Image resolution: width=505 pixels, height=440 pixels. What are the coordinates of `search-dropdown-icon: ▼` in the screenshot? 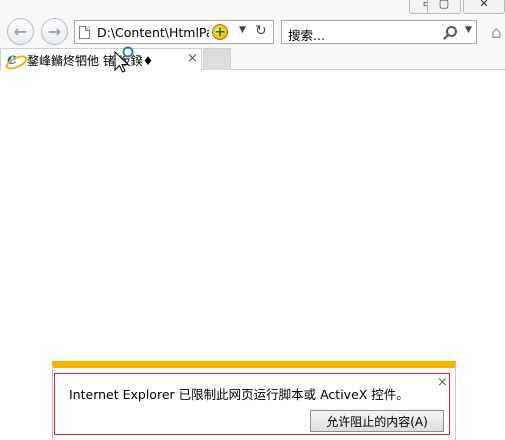 It's located at (468, 30).